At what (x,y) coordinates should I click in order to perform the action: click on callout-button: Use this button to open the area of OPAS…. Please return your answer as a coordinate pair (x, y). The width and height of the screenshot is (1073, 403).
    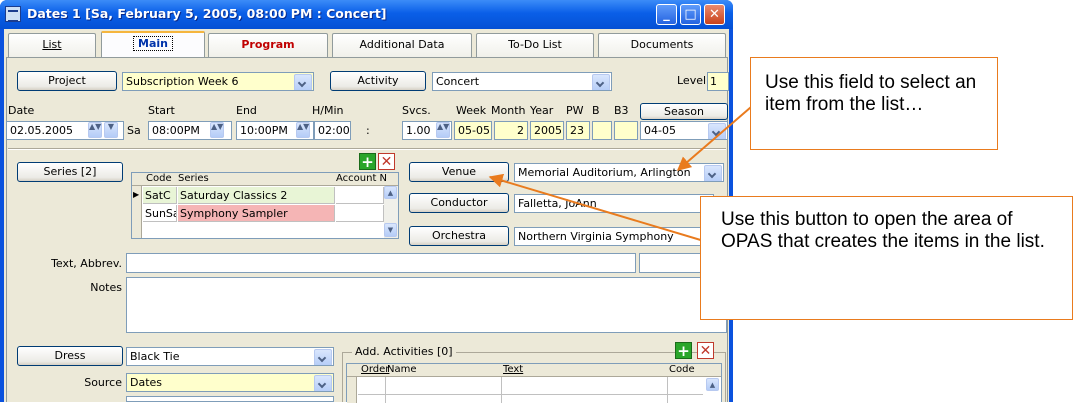
    Looking at the image, I should click on (886, 258).